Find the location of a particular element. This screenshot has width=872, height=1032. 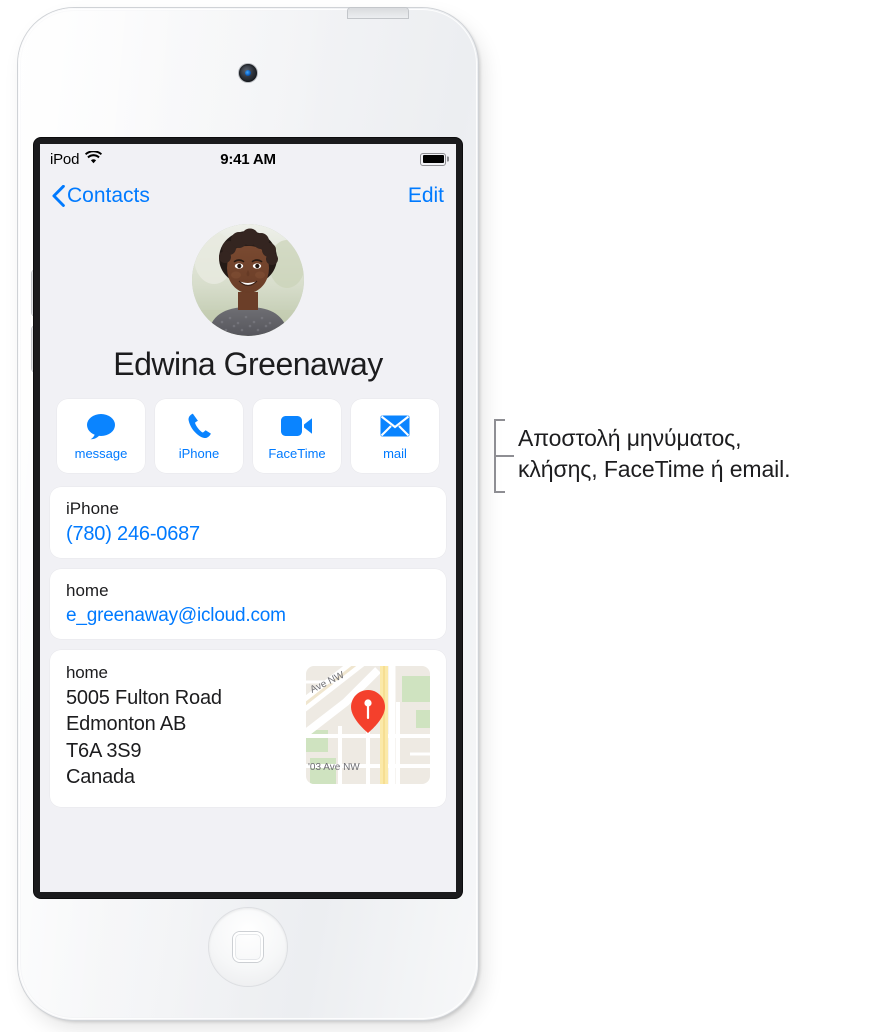

map-street-label-2: '03 Ave NW is located at coordinates (334, 767).